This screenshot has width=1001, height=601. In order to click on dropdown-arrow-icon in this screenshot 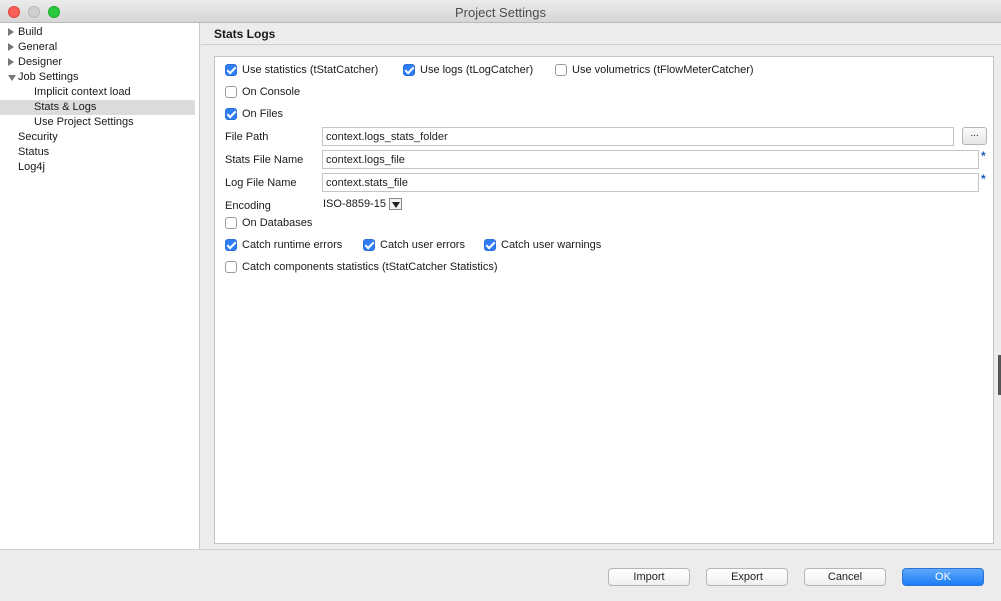, I will do `click(395, 203)`.